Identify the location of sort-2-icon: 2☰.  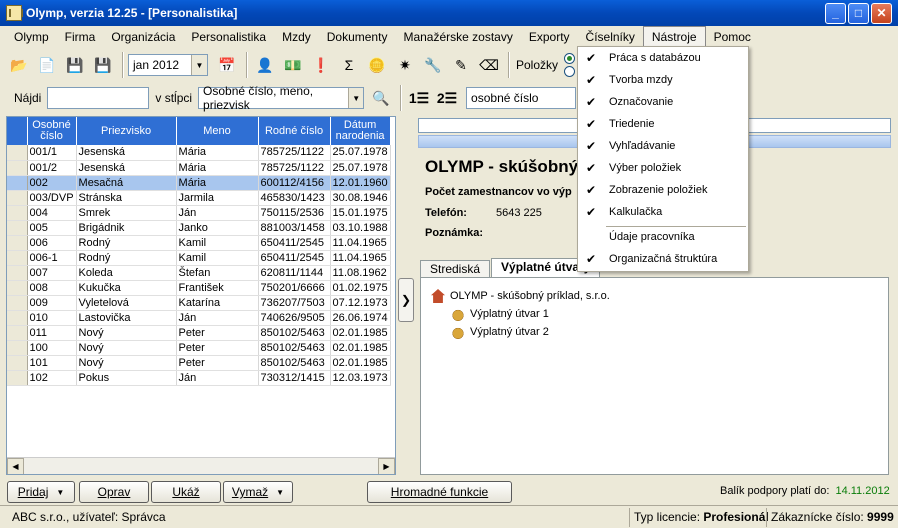
(447, 98).